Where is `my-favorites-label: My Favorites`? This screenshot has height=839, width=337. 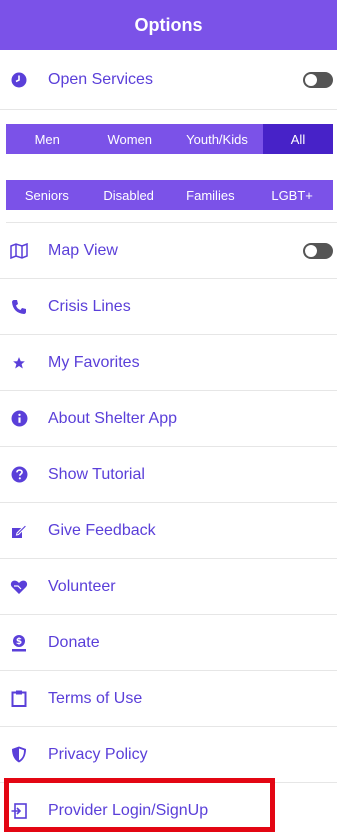 my-favorites-label: My Favorites is located at coordinates (94, 362).